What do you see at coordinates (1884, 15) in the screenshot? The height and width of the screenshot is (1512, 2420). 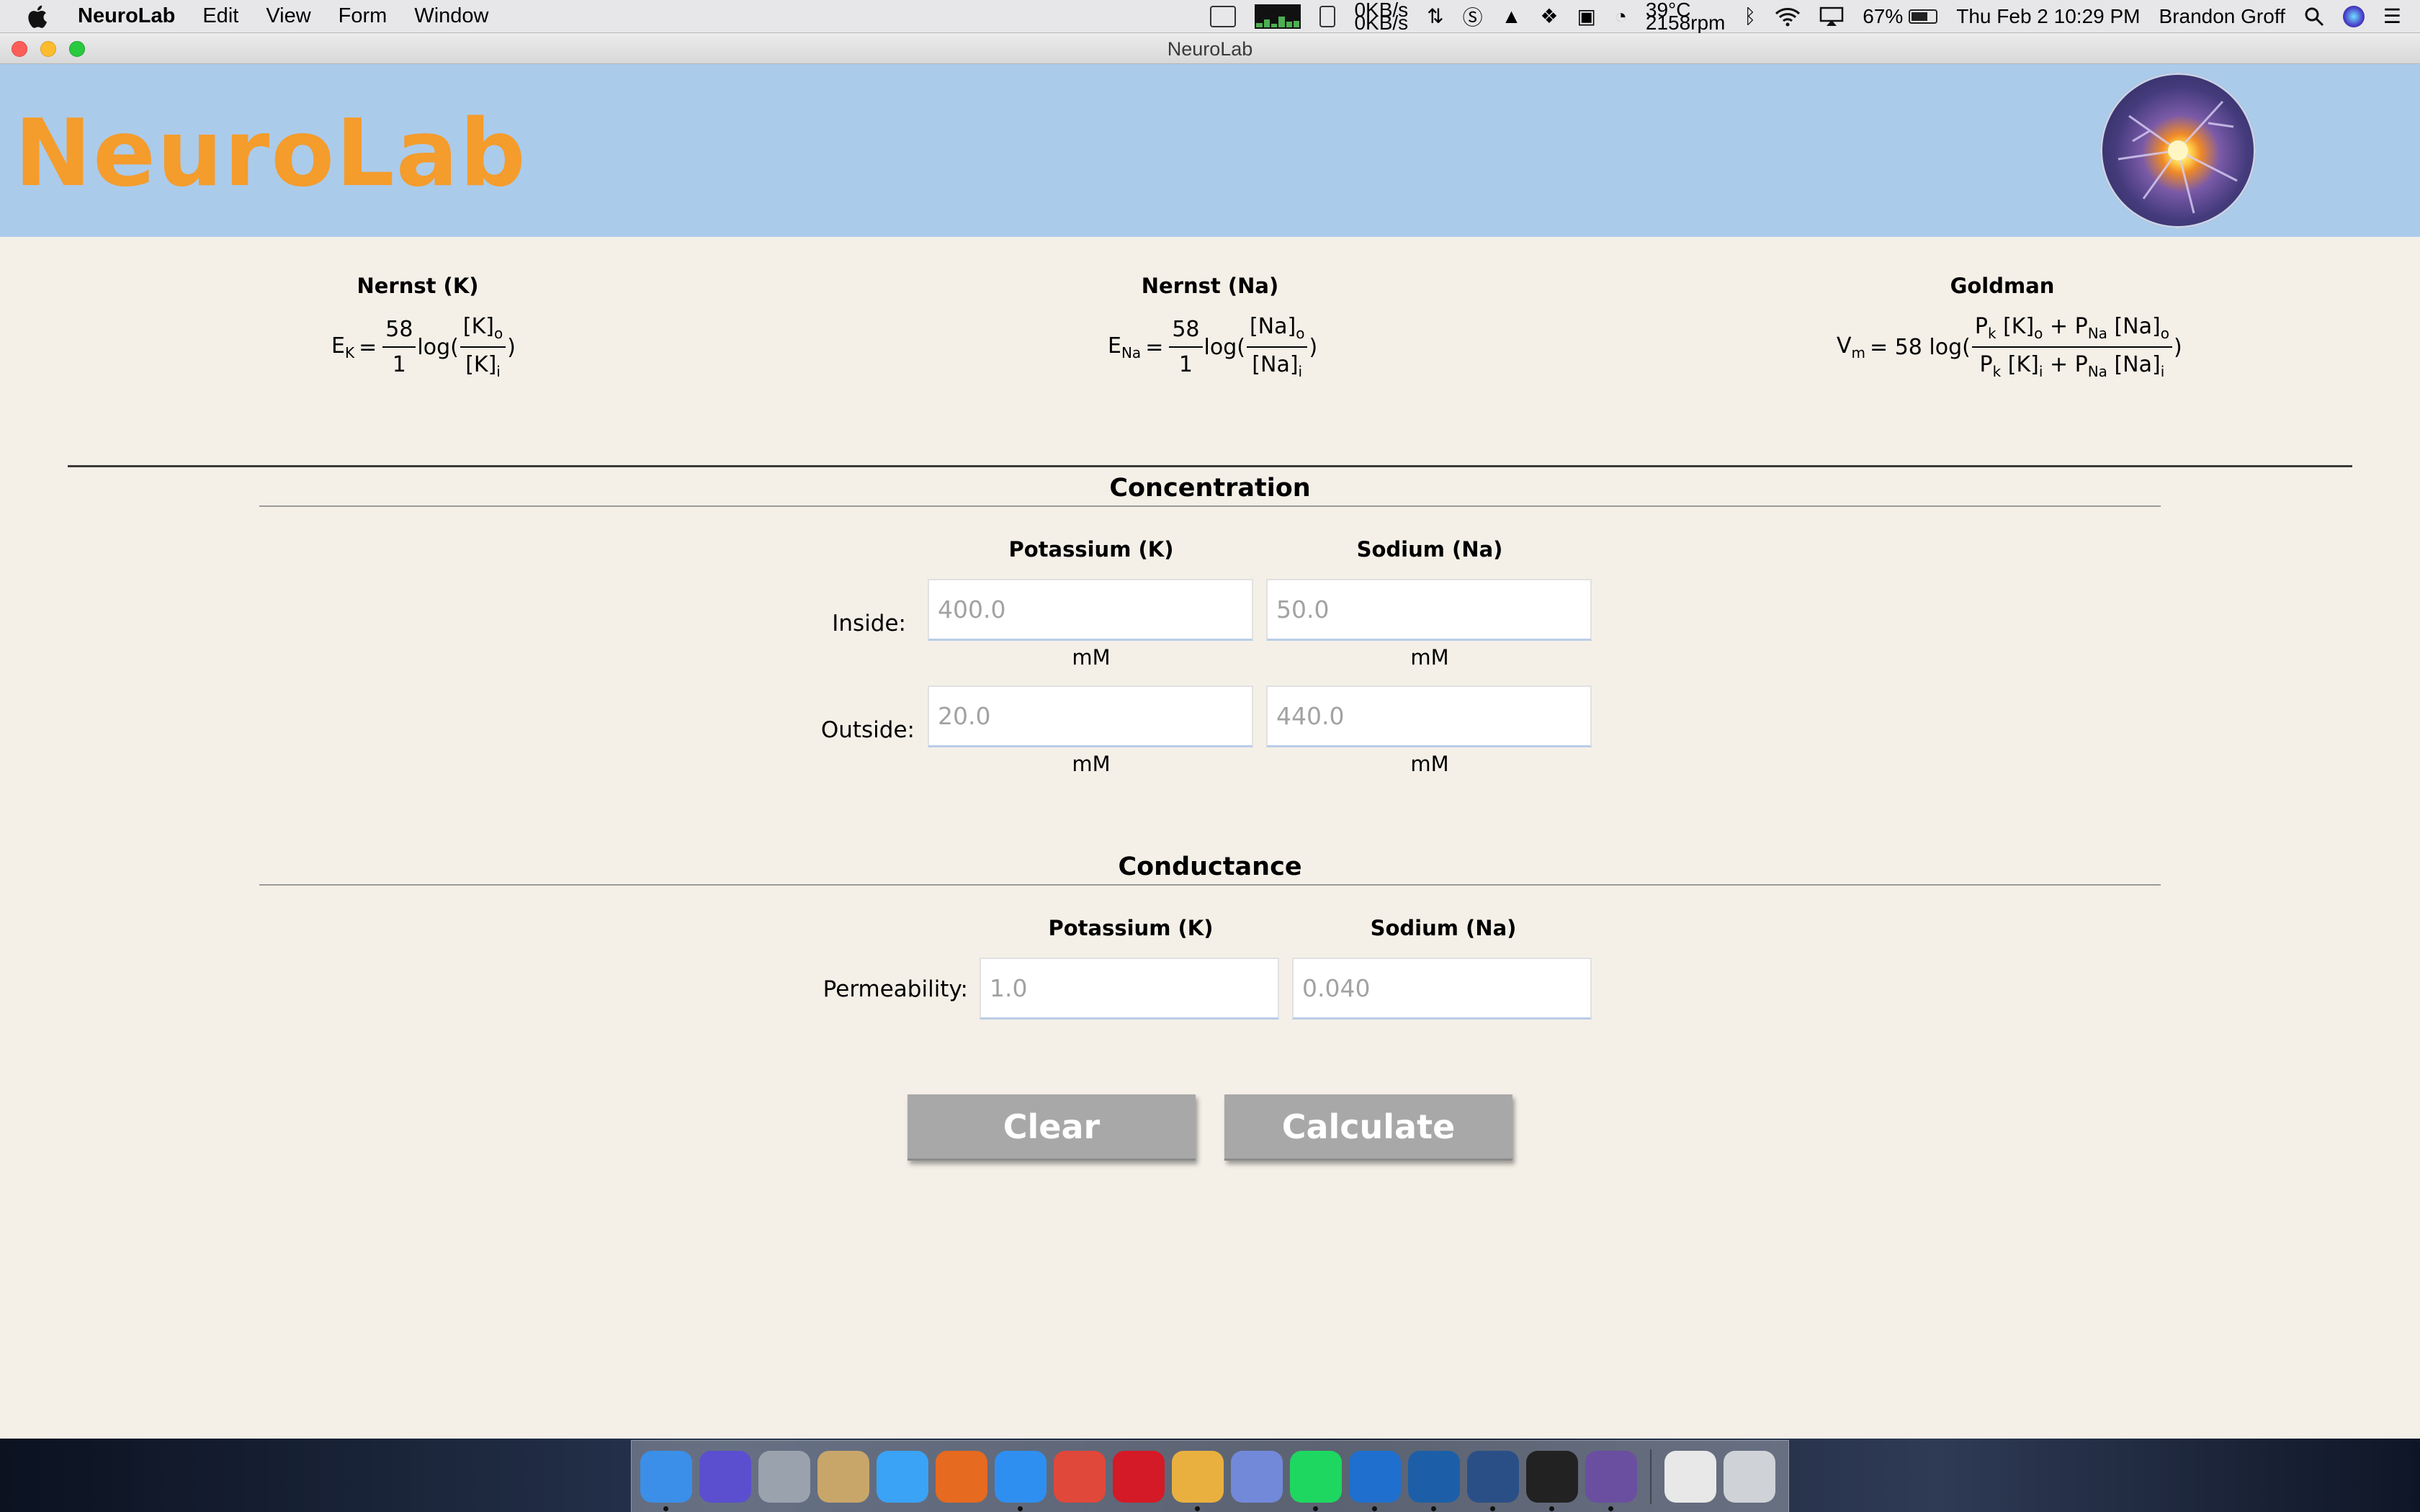 I see `battery-percent: 67%` at bounding box center [1884, 15].